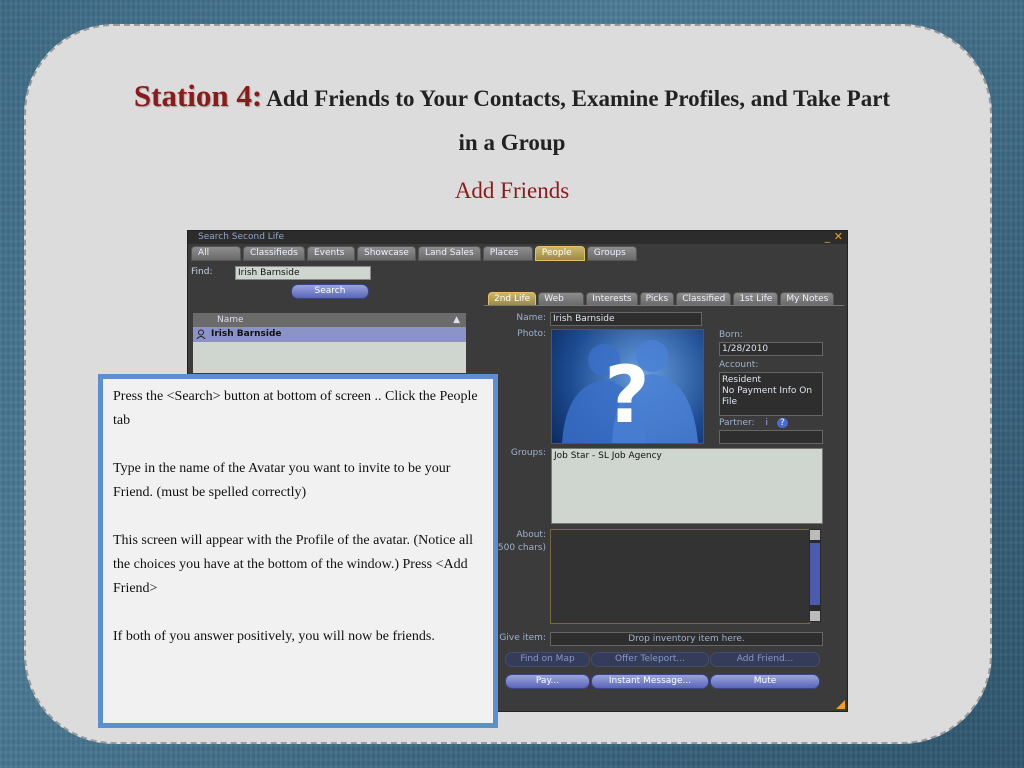 This screenshot has height=768, width=1024. Describe the element at coordinates (547, 659) in the screenshot. I see `find-on-map-button: Find on Map` at that location.